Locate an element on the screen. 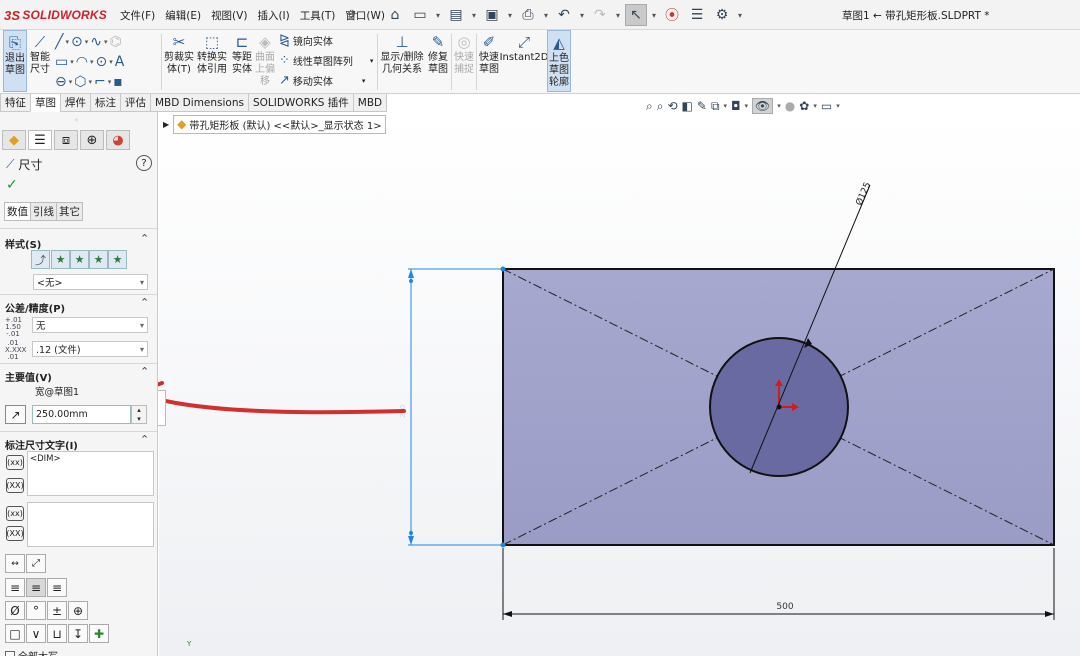 This screenshot has height=656, width=1080. inspection-dimension-button: (XX) is located at coordinates (15, 485).